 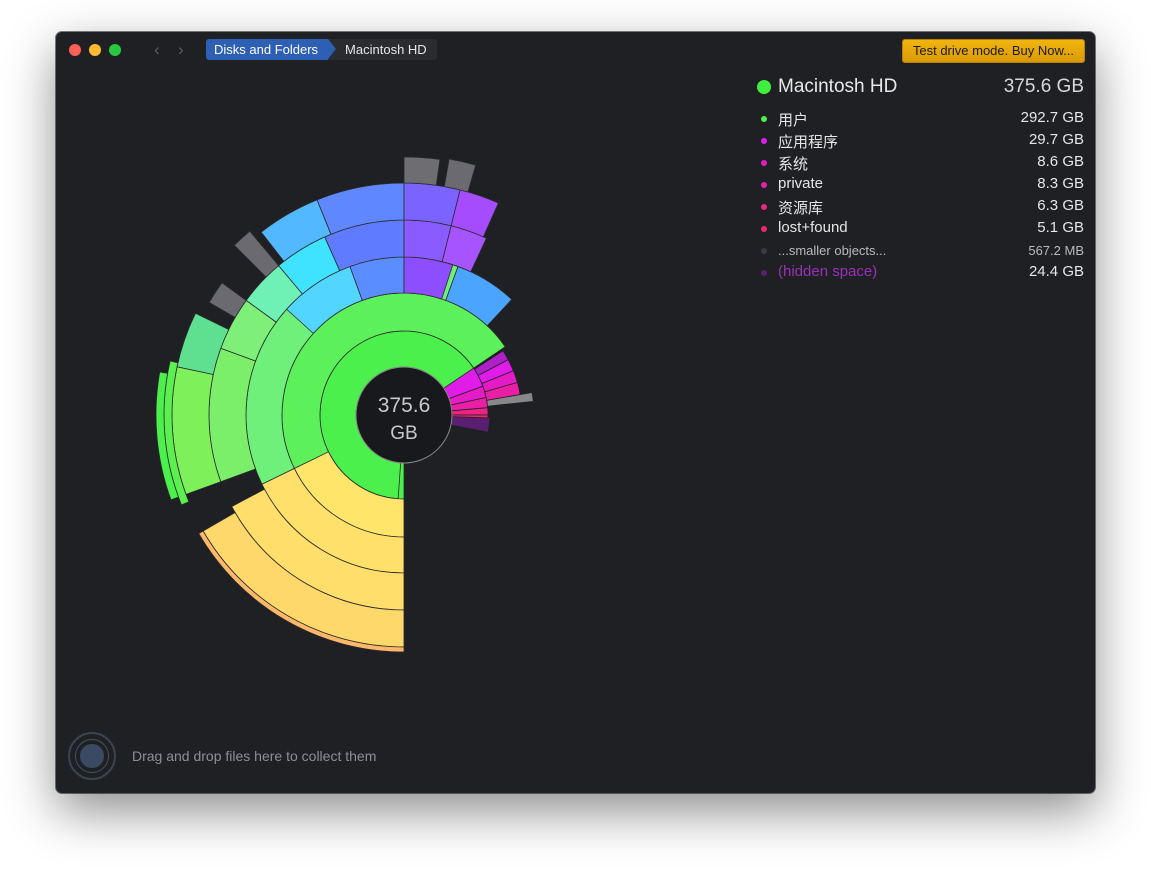 I want to click on legend-item: 应用程序 29.7 GB, so click(x=920, y=141).